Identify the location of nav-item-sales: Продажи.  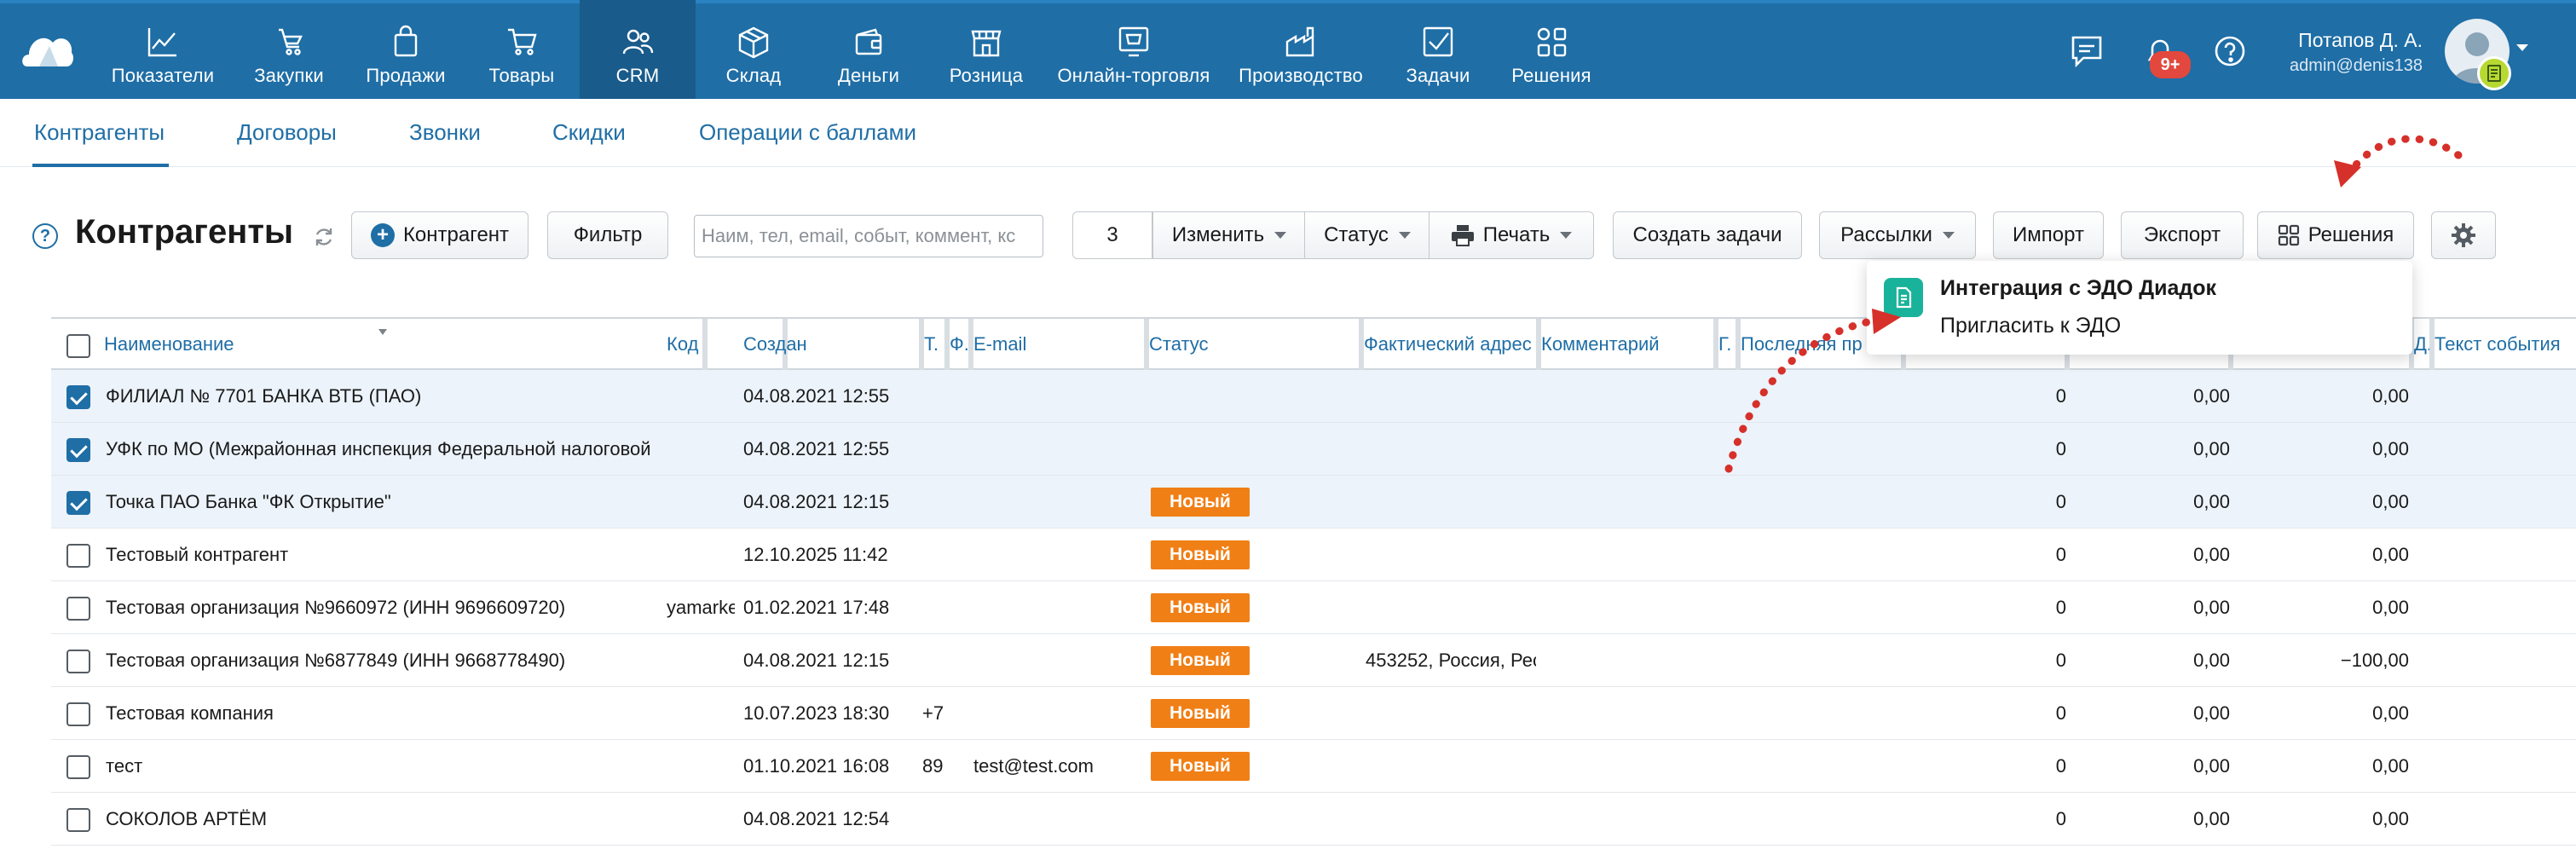
(406, 49).